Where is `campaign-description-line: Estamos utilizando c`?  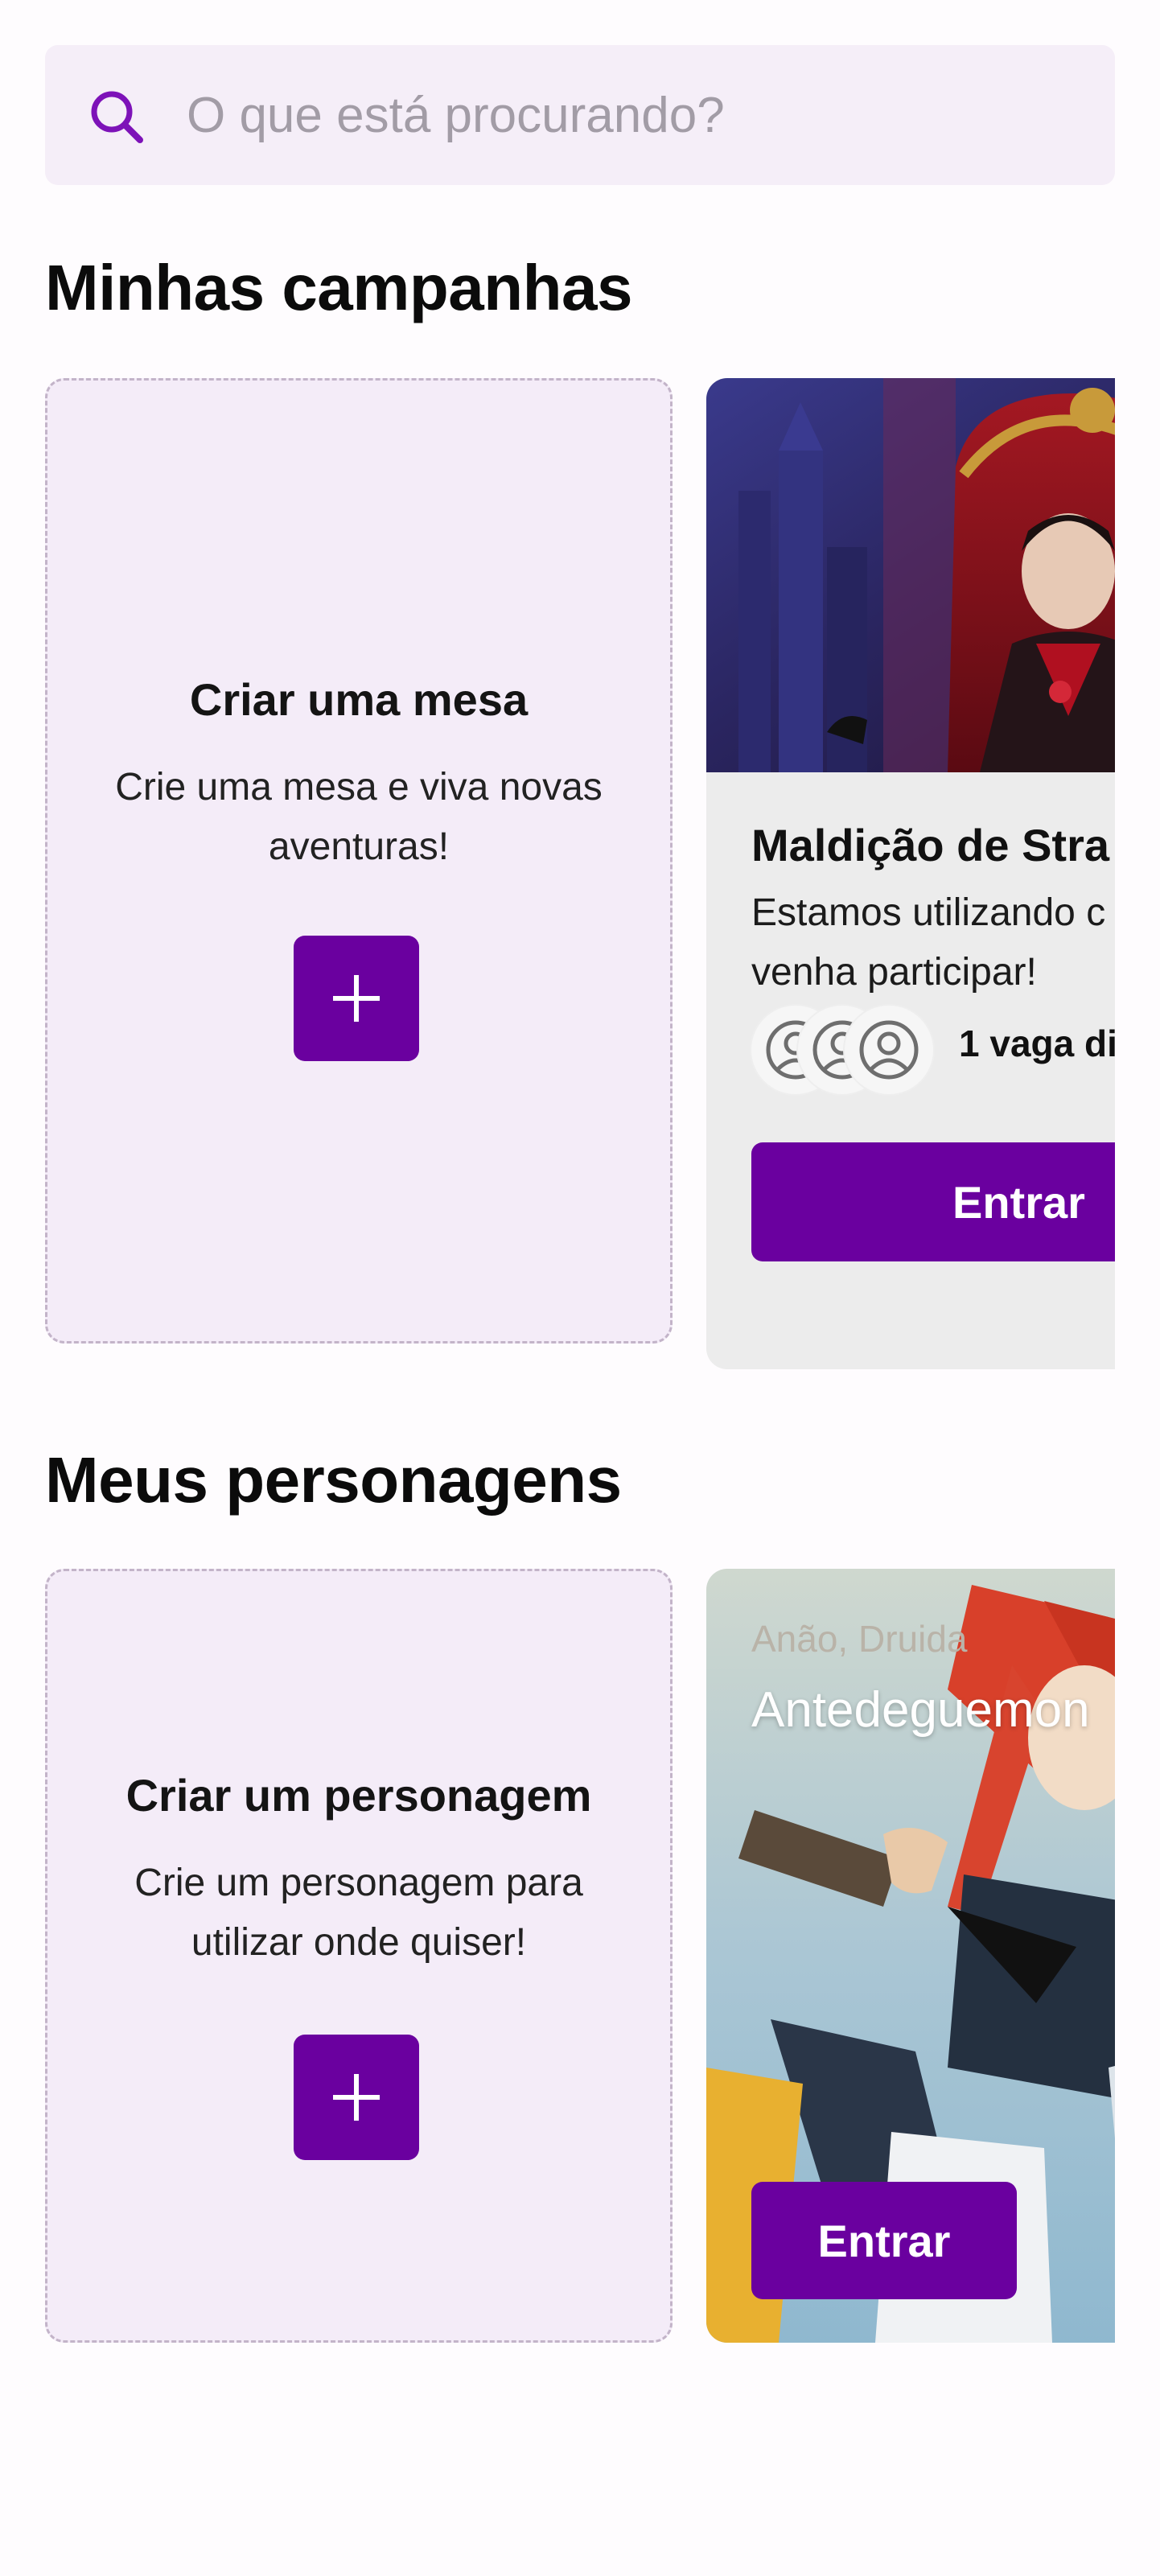
campaign-description-line: Estamos utilizando c is located at coordinates (928, 912).